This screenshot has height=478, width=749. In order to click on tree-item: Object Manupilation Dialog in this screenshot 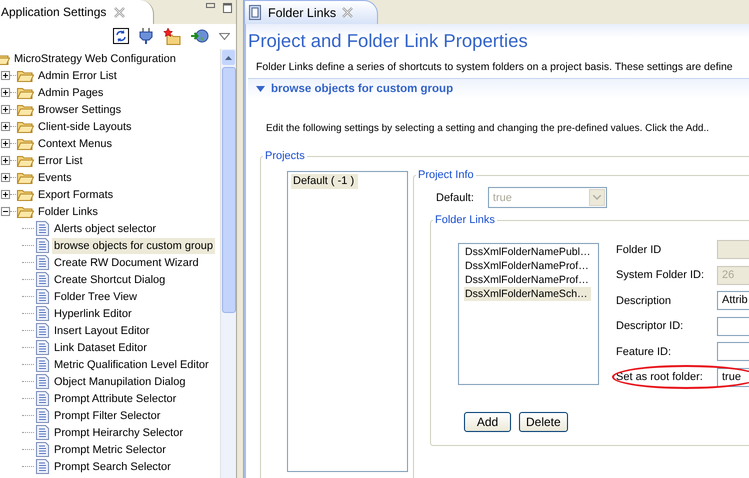, I will do `click(120, 382)`.